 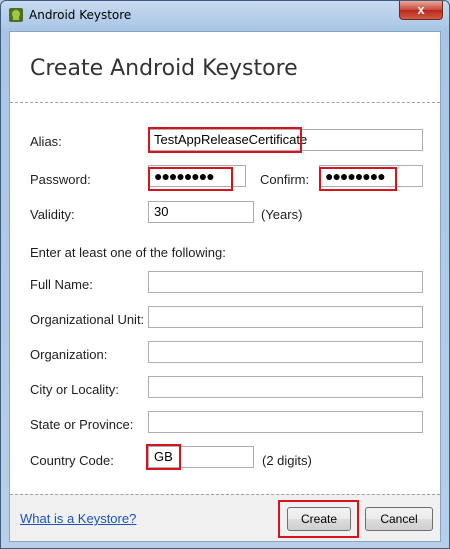 I want to click on validity-input: 30, so click(x=201, y=212).